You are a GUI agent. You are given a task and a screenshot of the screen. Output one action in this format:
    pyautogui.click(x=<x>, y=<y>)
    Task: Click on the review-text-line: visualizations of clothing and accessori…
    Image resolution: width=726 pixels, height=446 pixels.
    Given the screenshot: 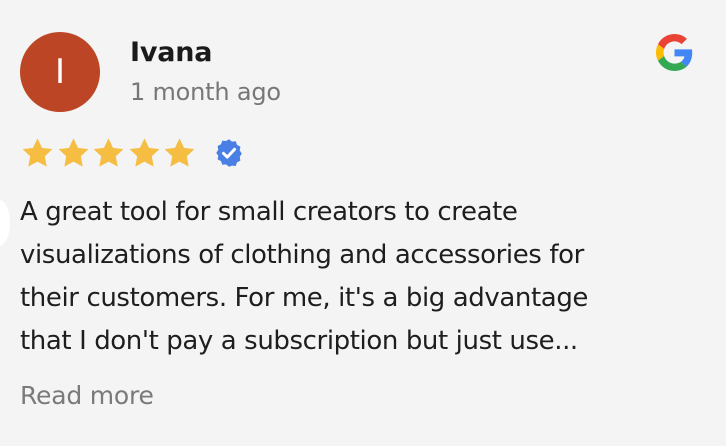 What is the action you would take?
    pyautogui.click(x=302, y=255)
    